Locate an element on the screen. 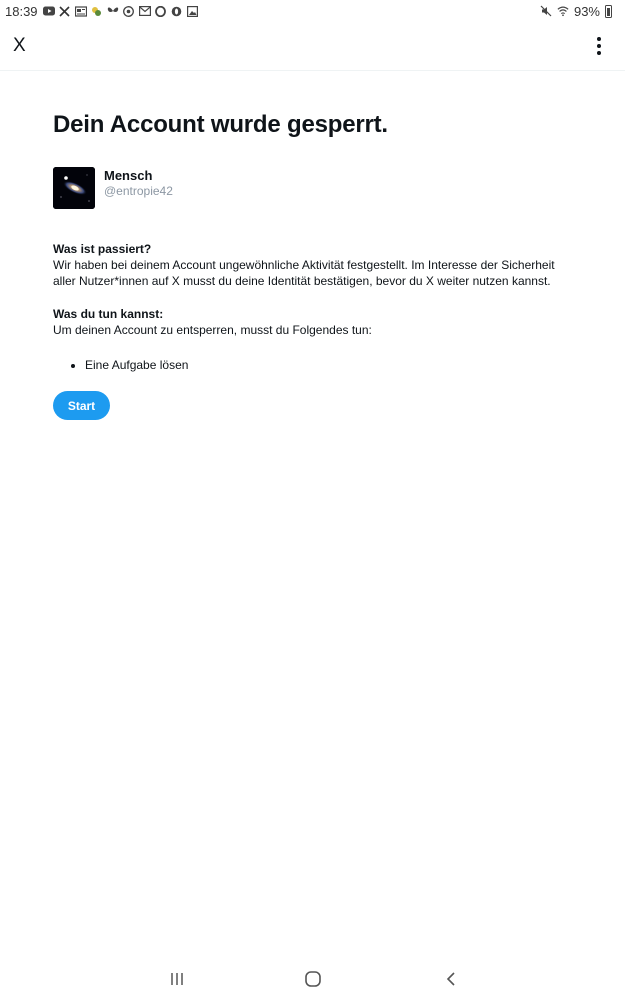 The width and height of the screenshot is (625, 1000). opera-icon is located at coordinates (161, 11).